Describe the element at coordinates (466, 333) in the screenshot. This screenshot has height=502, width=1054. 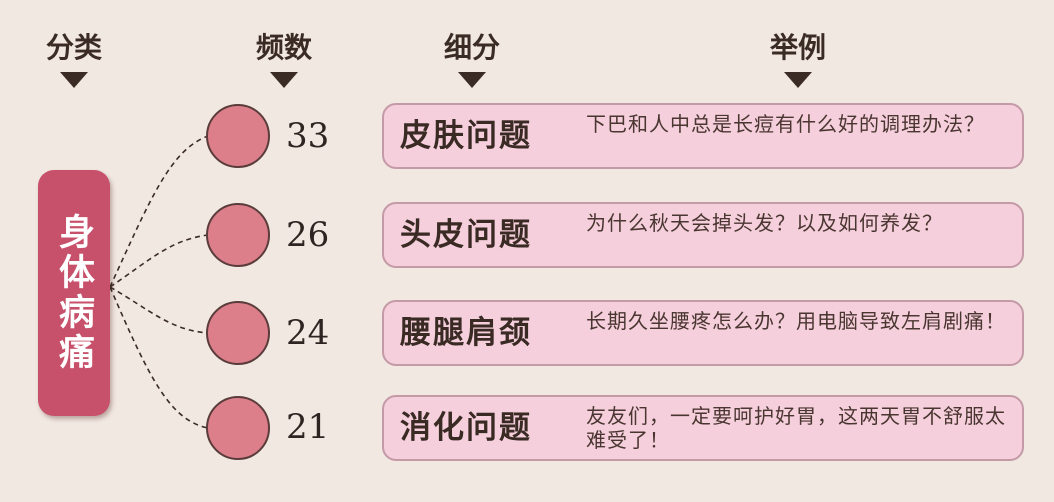
I see `subcategory-name: 腰腿肩颈` at that location.